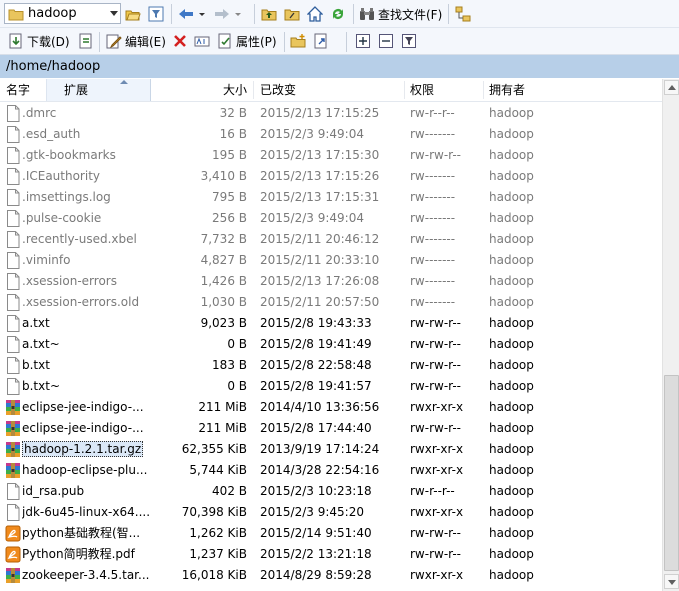 This screenshot has width=679, height=591. I want to click on find-files-button: 查找文件(F), so click(400, 14).